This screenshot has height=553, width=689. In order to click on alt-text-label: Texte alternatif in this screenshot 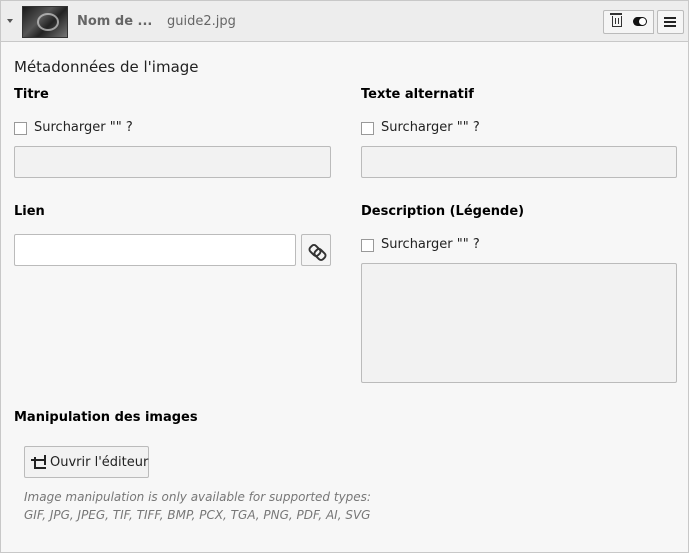, I will do `click(417, 94)`.